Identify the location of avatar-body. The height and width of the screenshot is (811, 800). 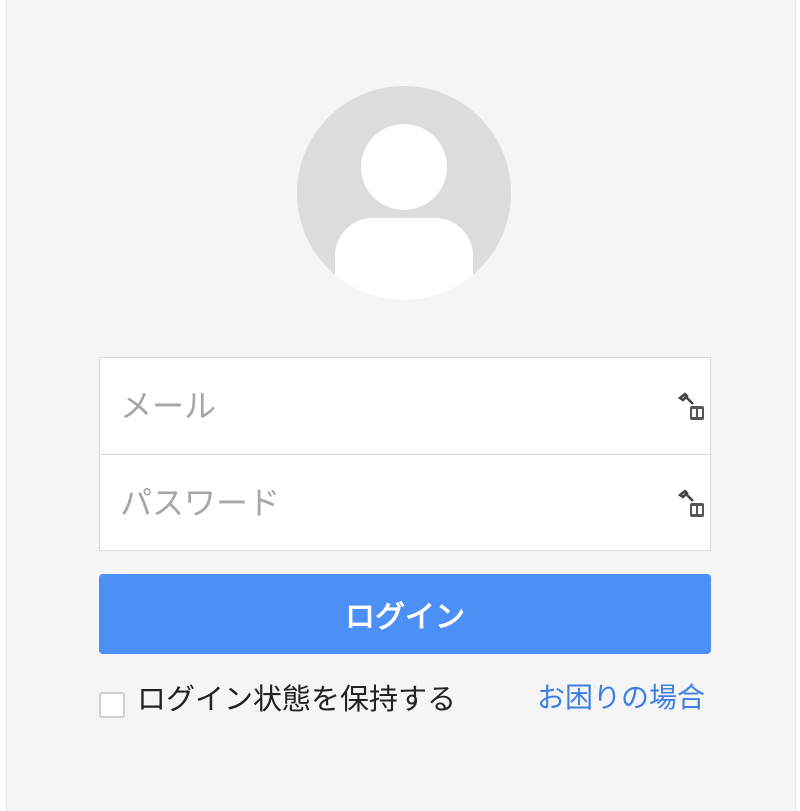
(404, 259).